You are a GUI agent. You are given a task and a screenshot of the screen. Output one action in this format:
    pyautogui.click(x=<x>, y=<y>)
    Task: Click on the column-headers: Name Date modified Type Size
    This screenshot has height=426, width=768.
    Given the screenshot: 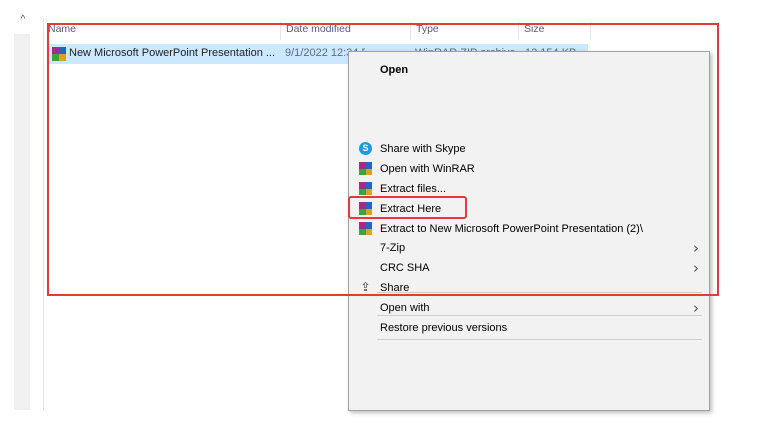 What is the action you would take?
    pyautogui.click(x=318, y=30)
    